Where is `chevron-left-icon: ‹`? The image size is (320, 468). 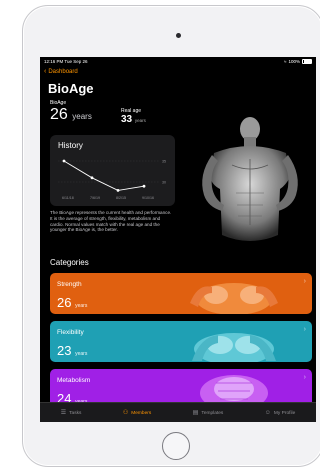
chevron-left-icon: ‹ is located at coordinates (45, 71).